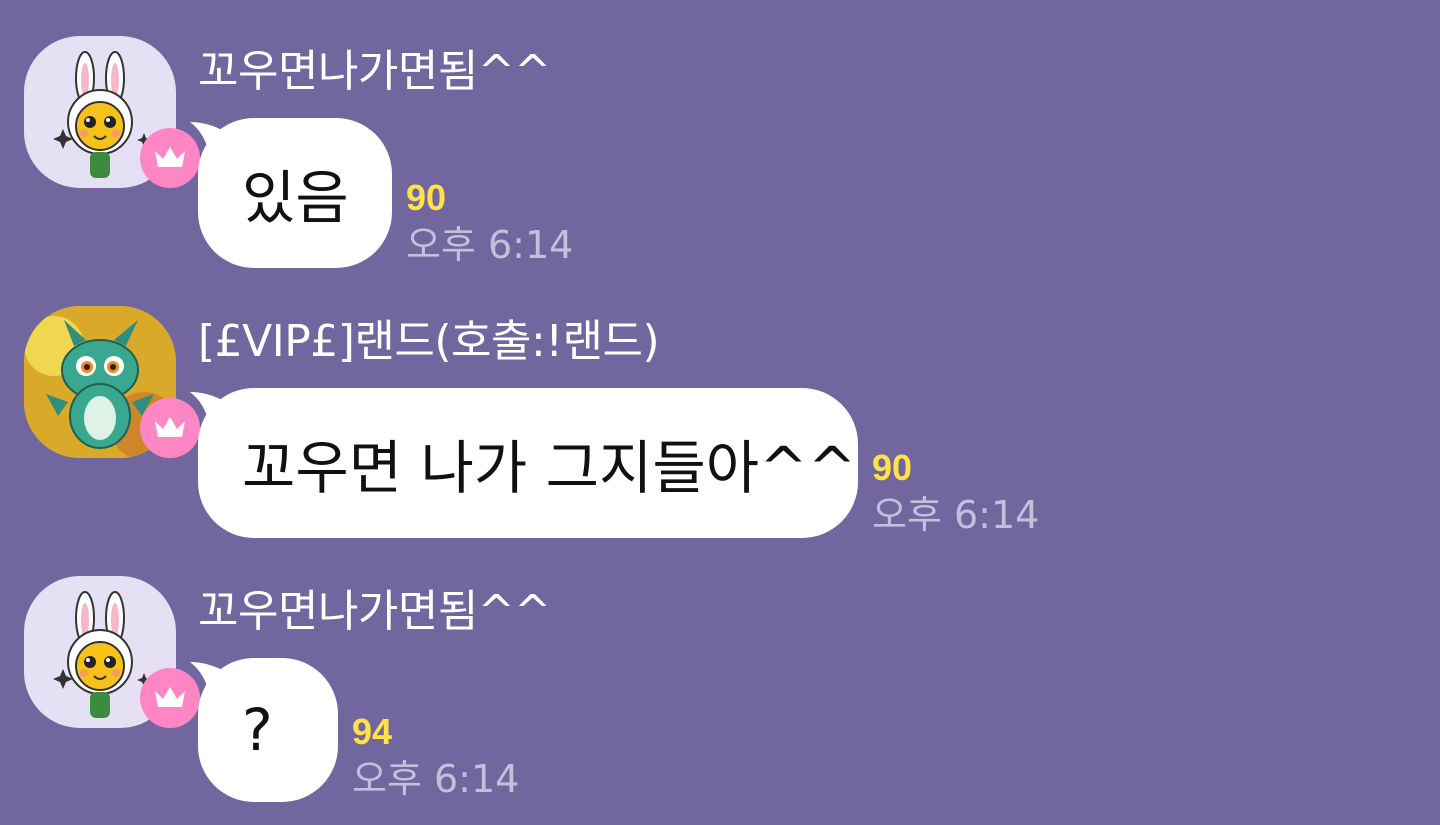 The image size is (1440, 825). Describe the element at coordinates (295, 198) in the screenshot. I see `message-text: 있음` at that location.